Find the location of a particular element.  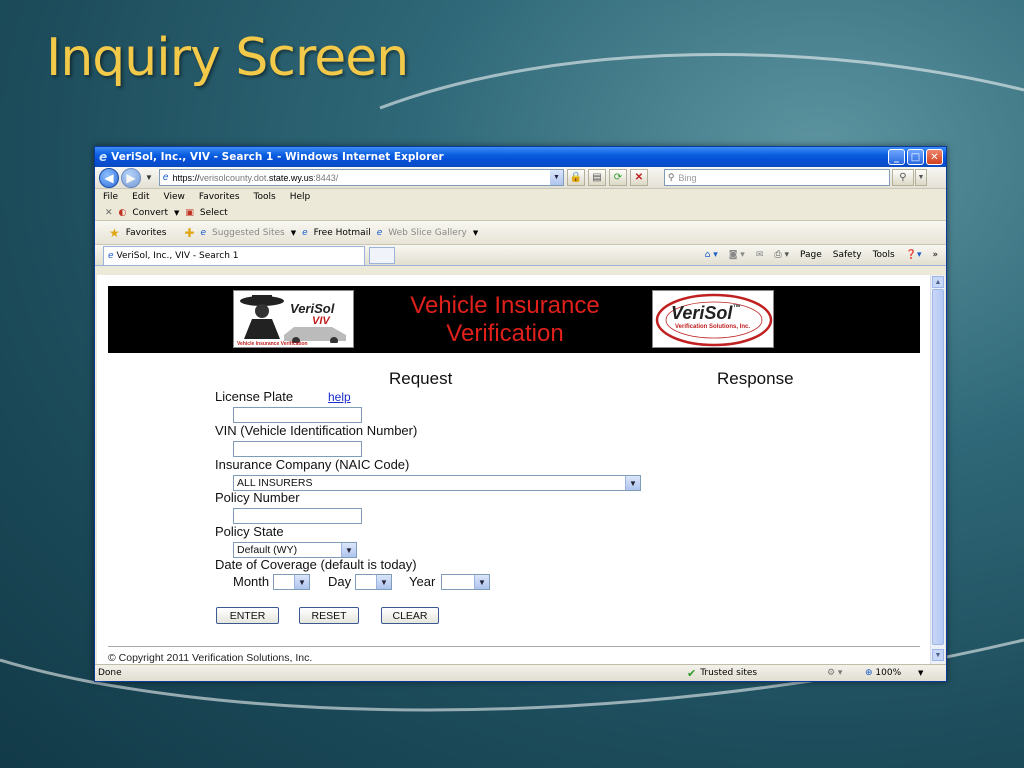

policy-state-select: Default (WY) ▼ is located at coordinates (295, 550).